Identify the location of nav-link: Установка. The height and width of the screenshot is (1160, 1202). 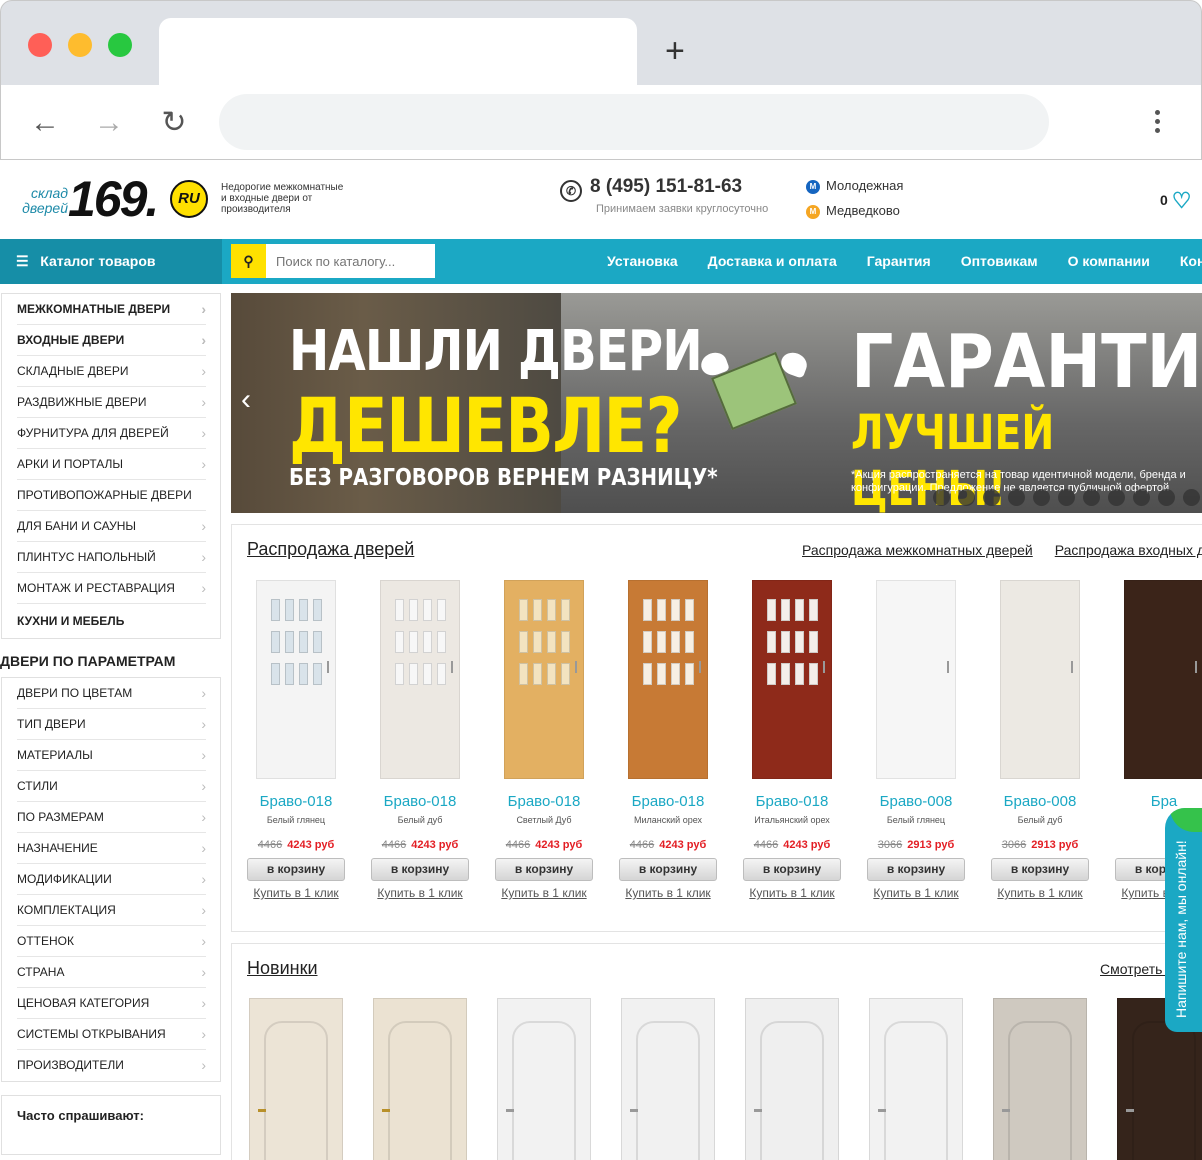
(642, 261).